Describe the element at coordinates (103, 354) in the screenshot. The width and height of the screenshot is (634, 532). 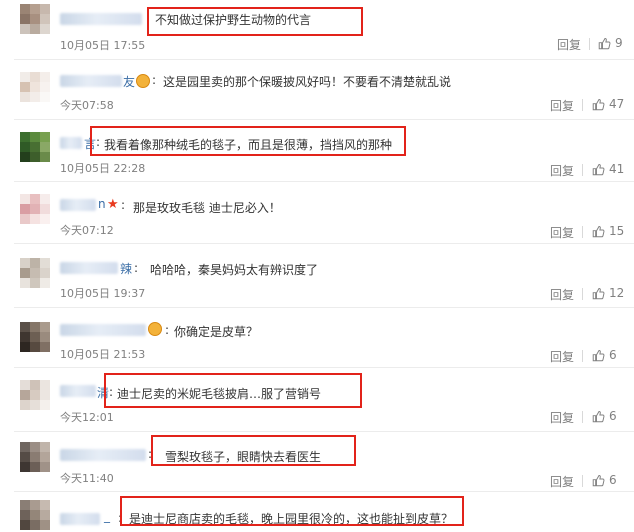
I see `timestamp: 10月05日 21:53` at that location.